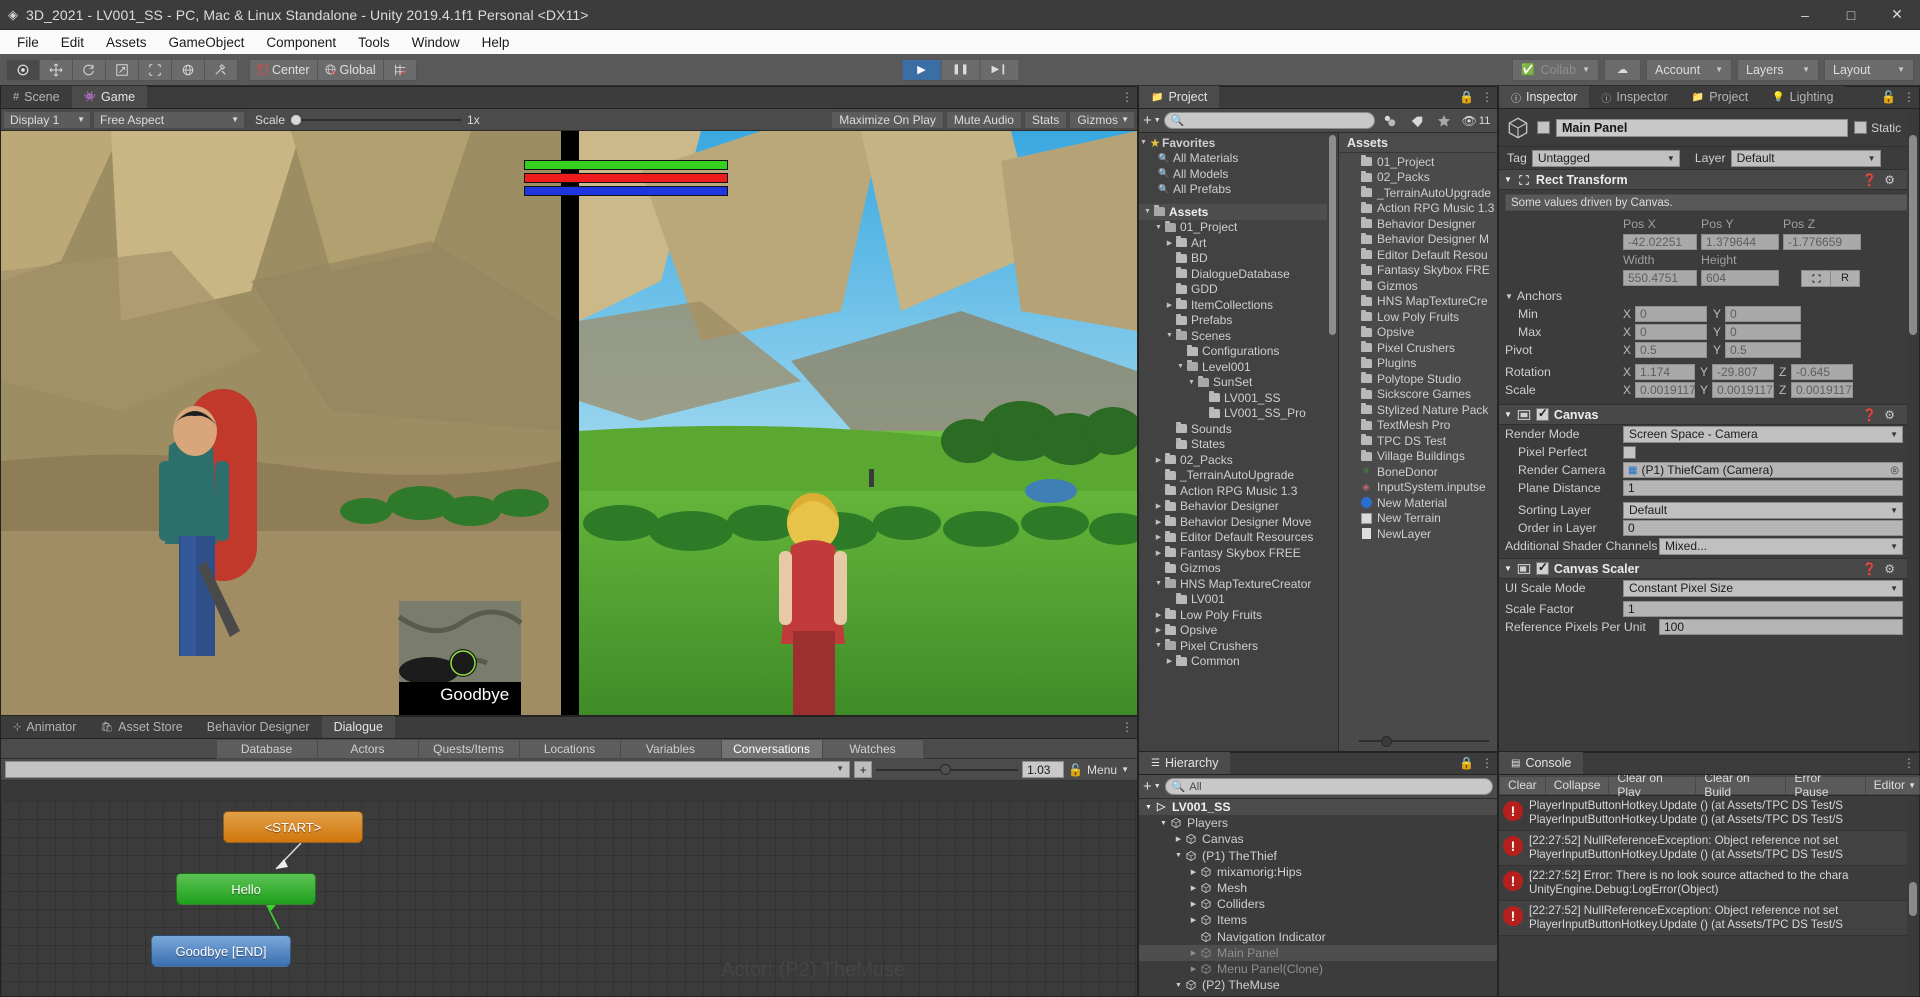 Image resolution: width=1920 pixels, height=997 pixels. What do you see at coordinates (983, 119) in the screenshot?
I see `mute-audio-toggle: Mute Audio` at bounding box center [983, 119].